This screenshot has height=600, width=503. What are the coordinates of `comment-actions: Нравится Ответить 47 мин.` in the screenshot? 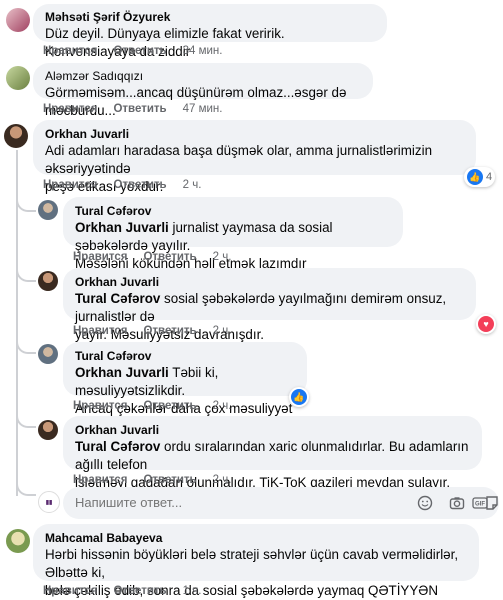 It's located at (140, 109).